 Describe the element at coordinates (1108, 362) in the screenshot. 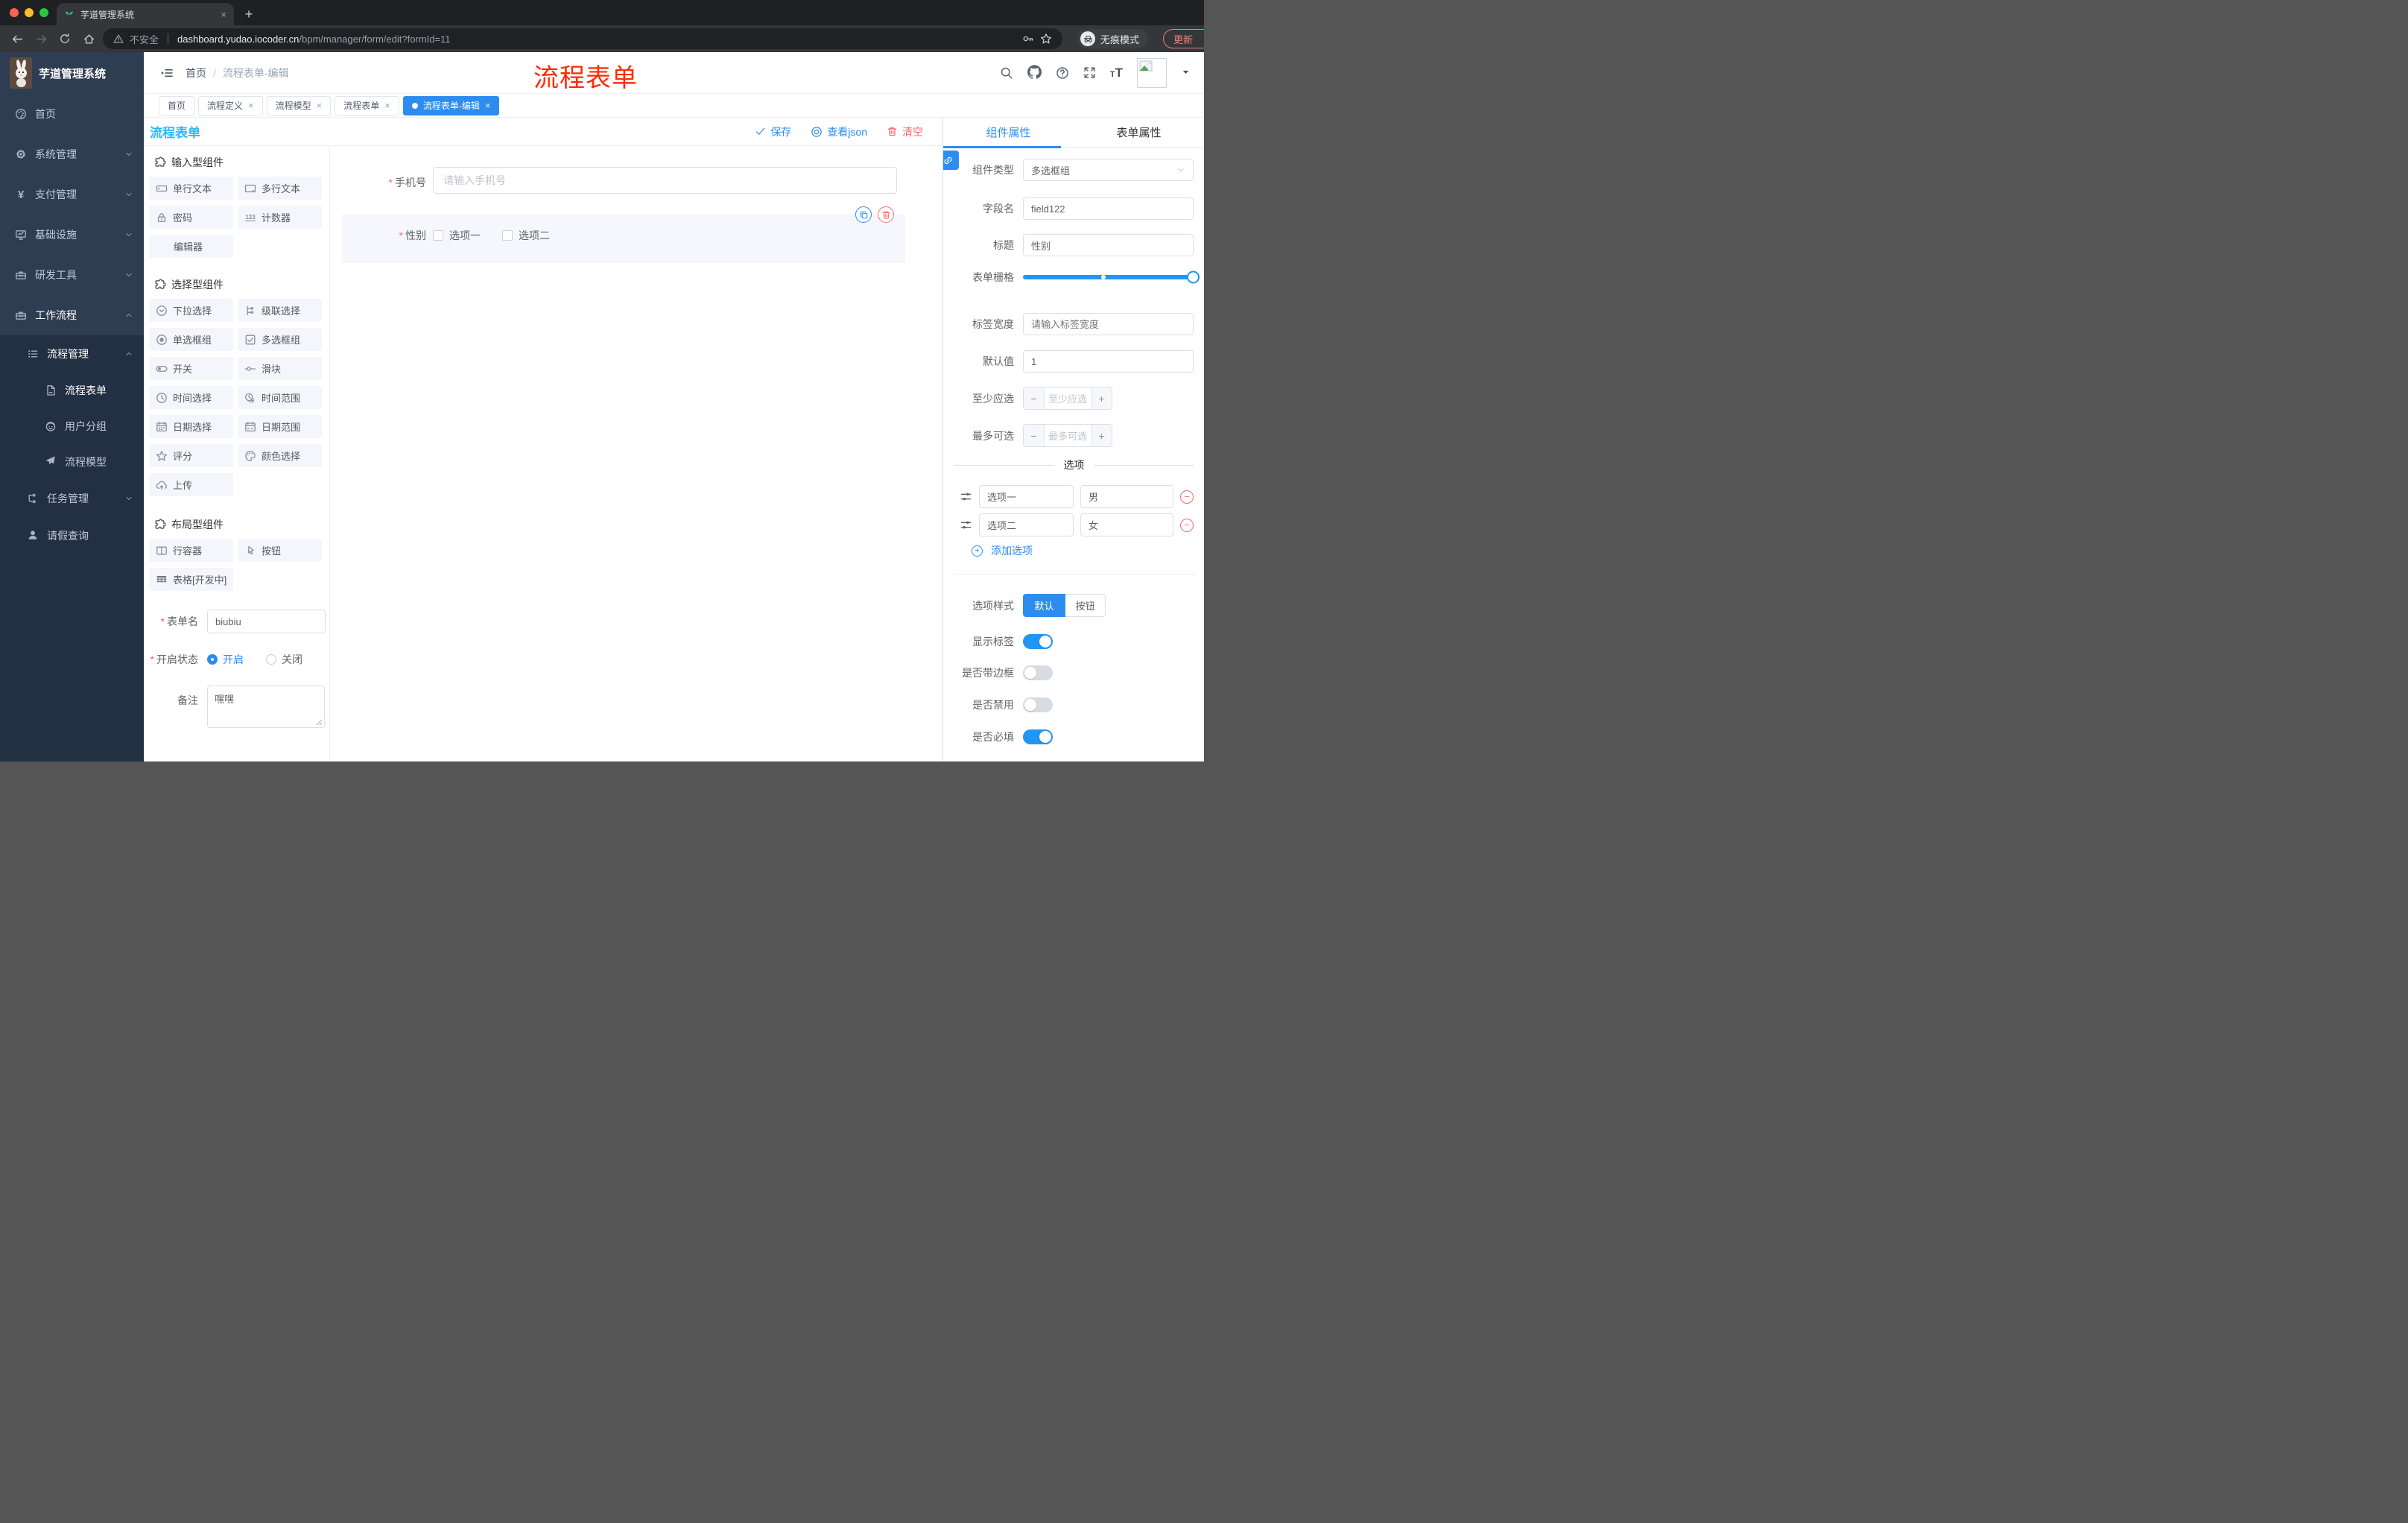

I see `default-value-input` at that location.